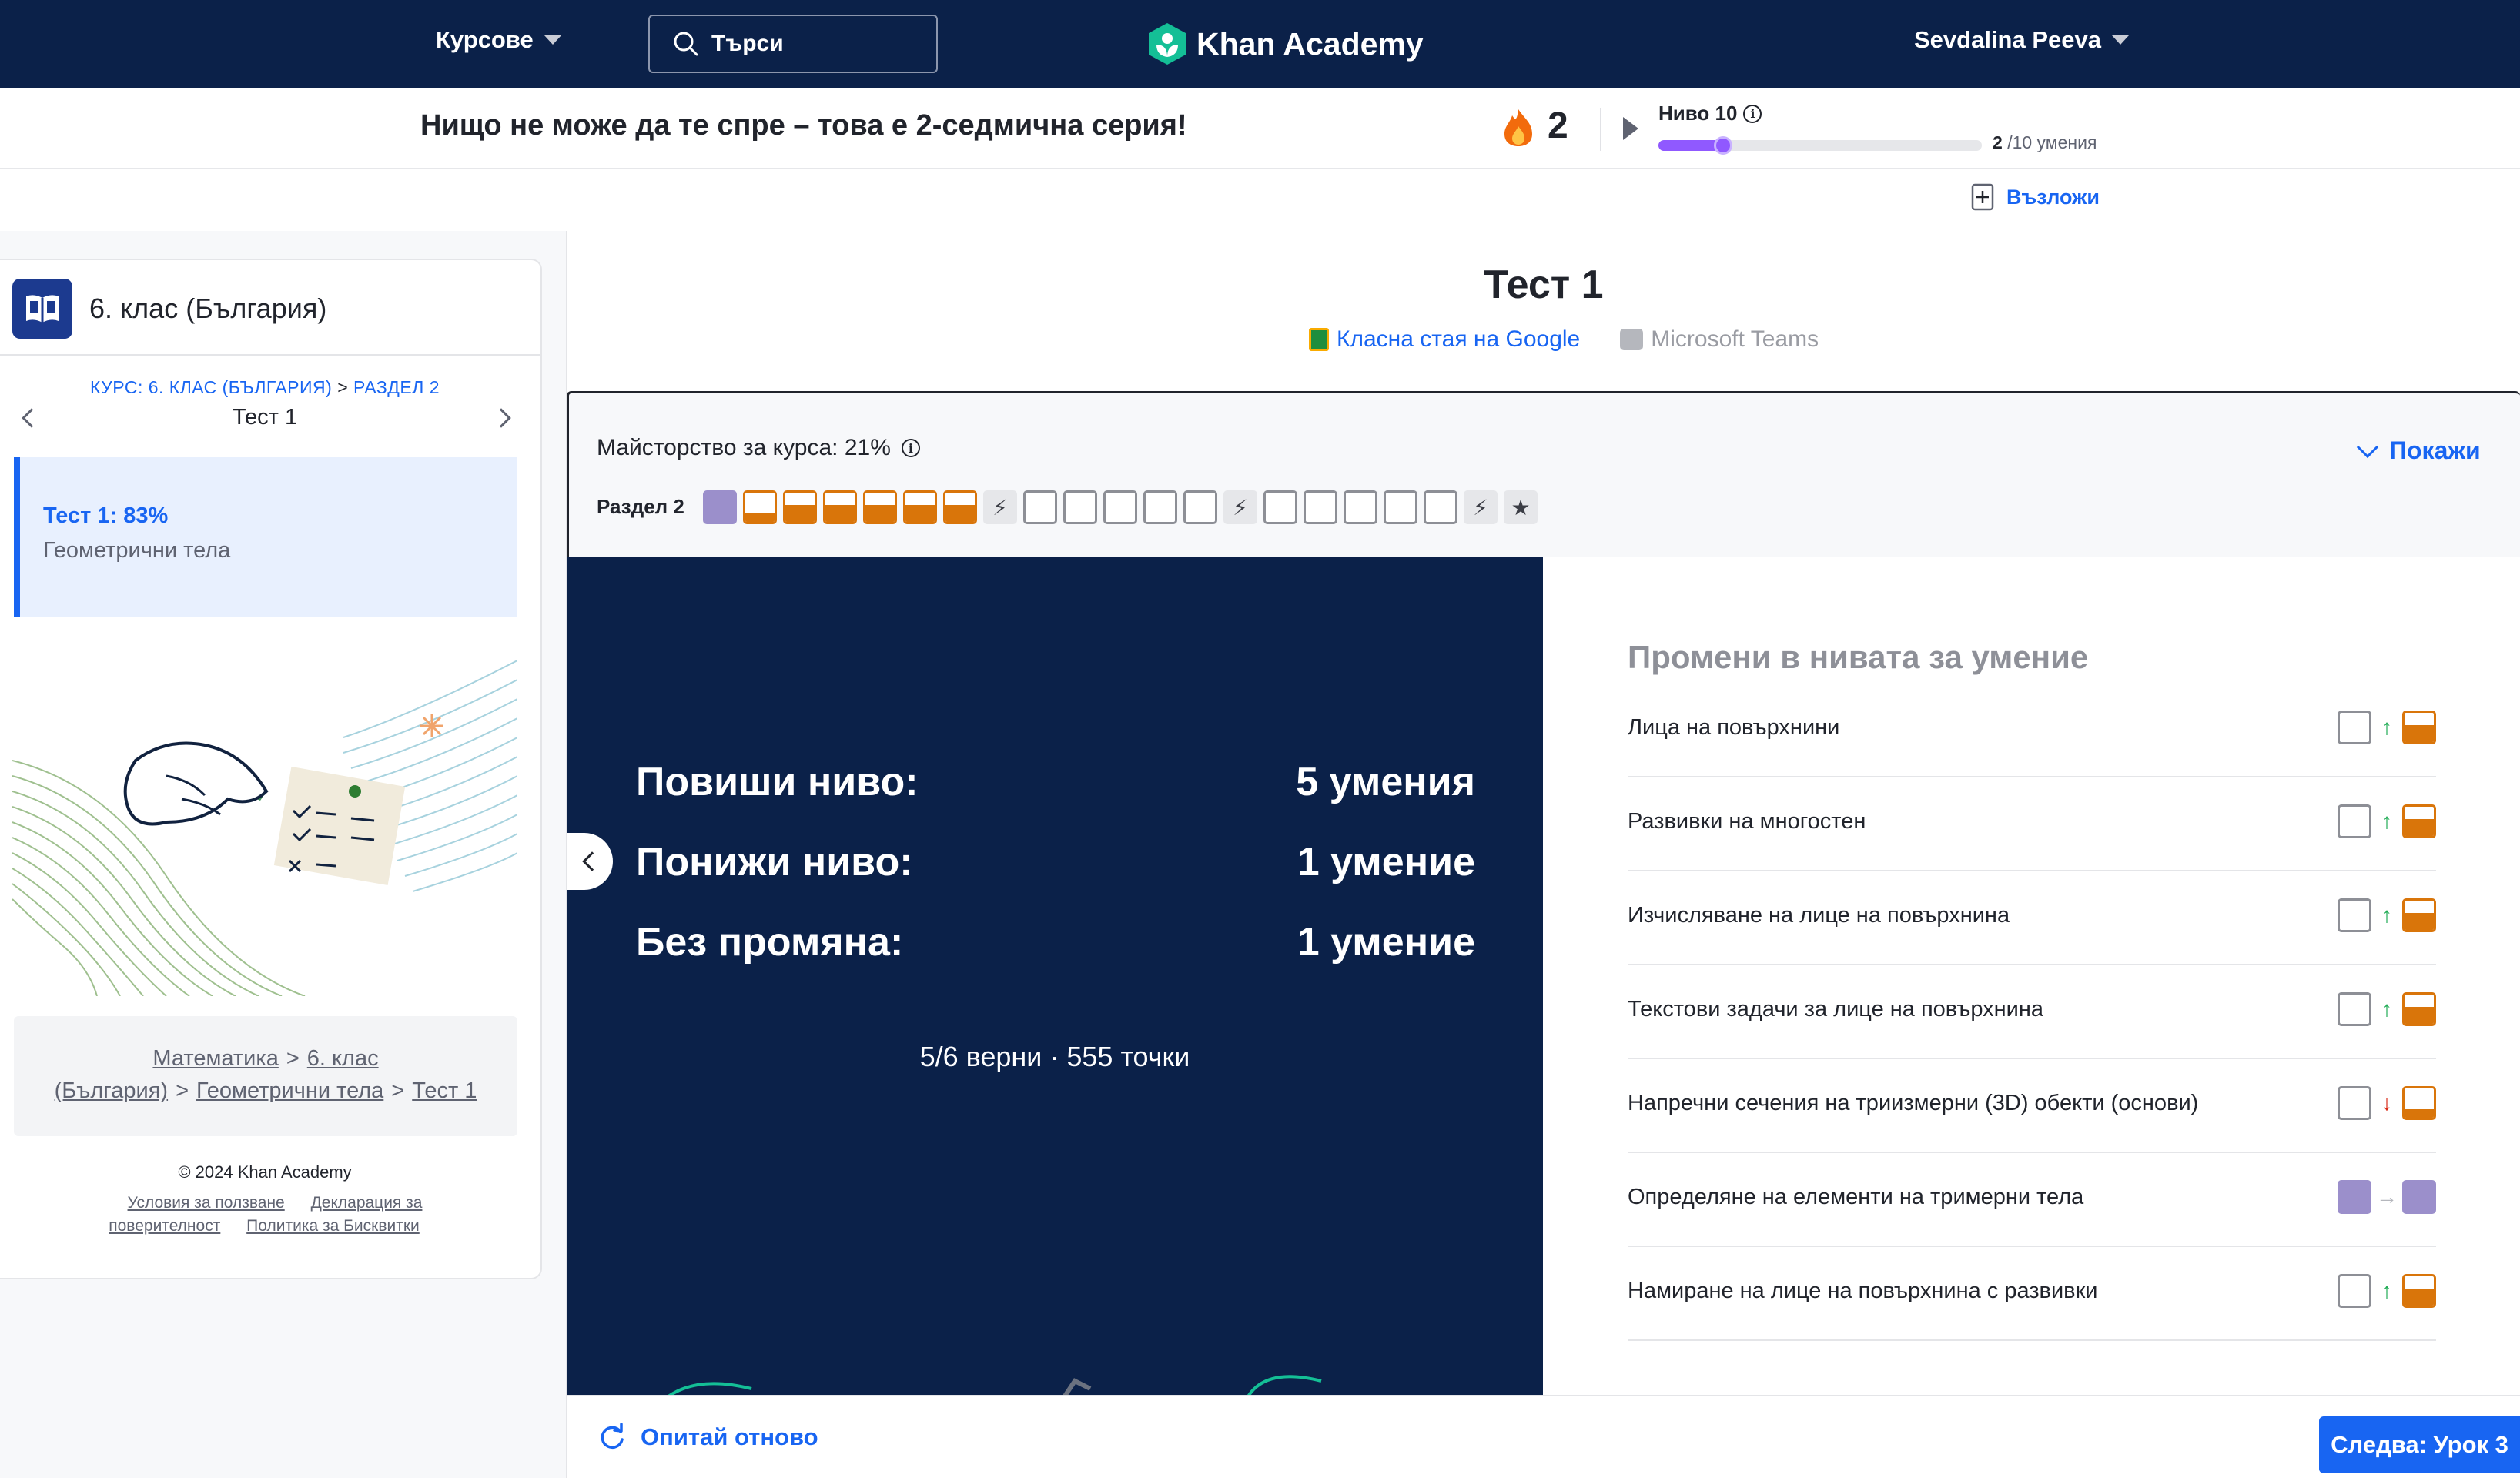 This screenshot has width=2520, height=1478. What do you see at coordinates (2419, 1444) in the screenshot?
I see `next-lesson-button: Следва: Урок 3` at bounding box center [2419, 1444].